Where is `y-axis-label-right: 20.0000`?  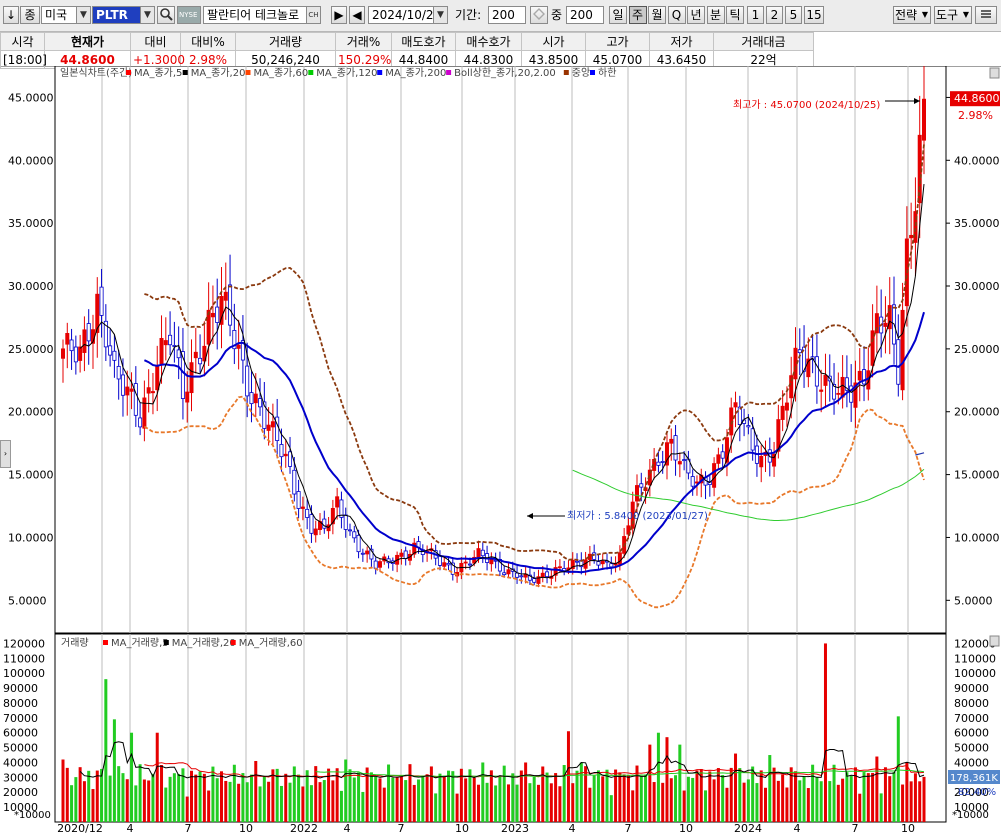 y-axis-label-right: 20.0000 is located at coordinates (977, 412).